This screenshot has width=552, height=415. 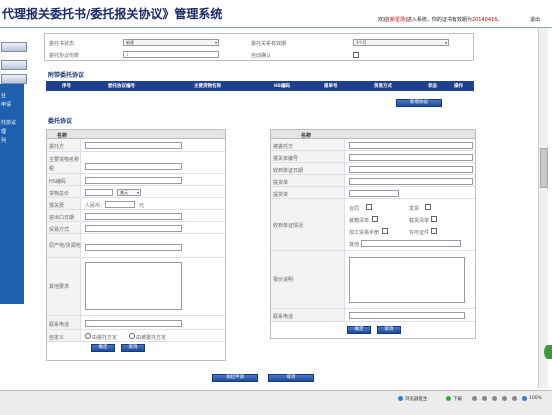 I want to click on sidebar-nav: 业 申请 托协议 理 列, so click(x=12, y=194).